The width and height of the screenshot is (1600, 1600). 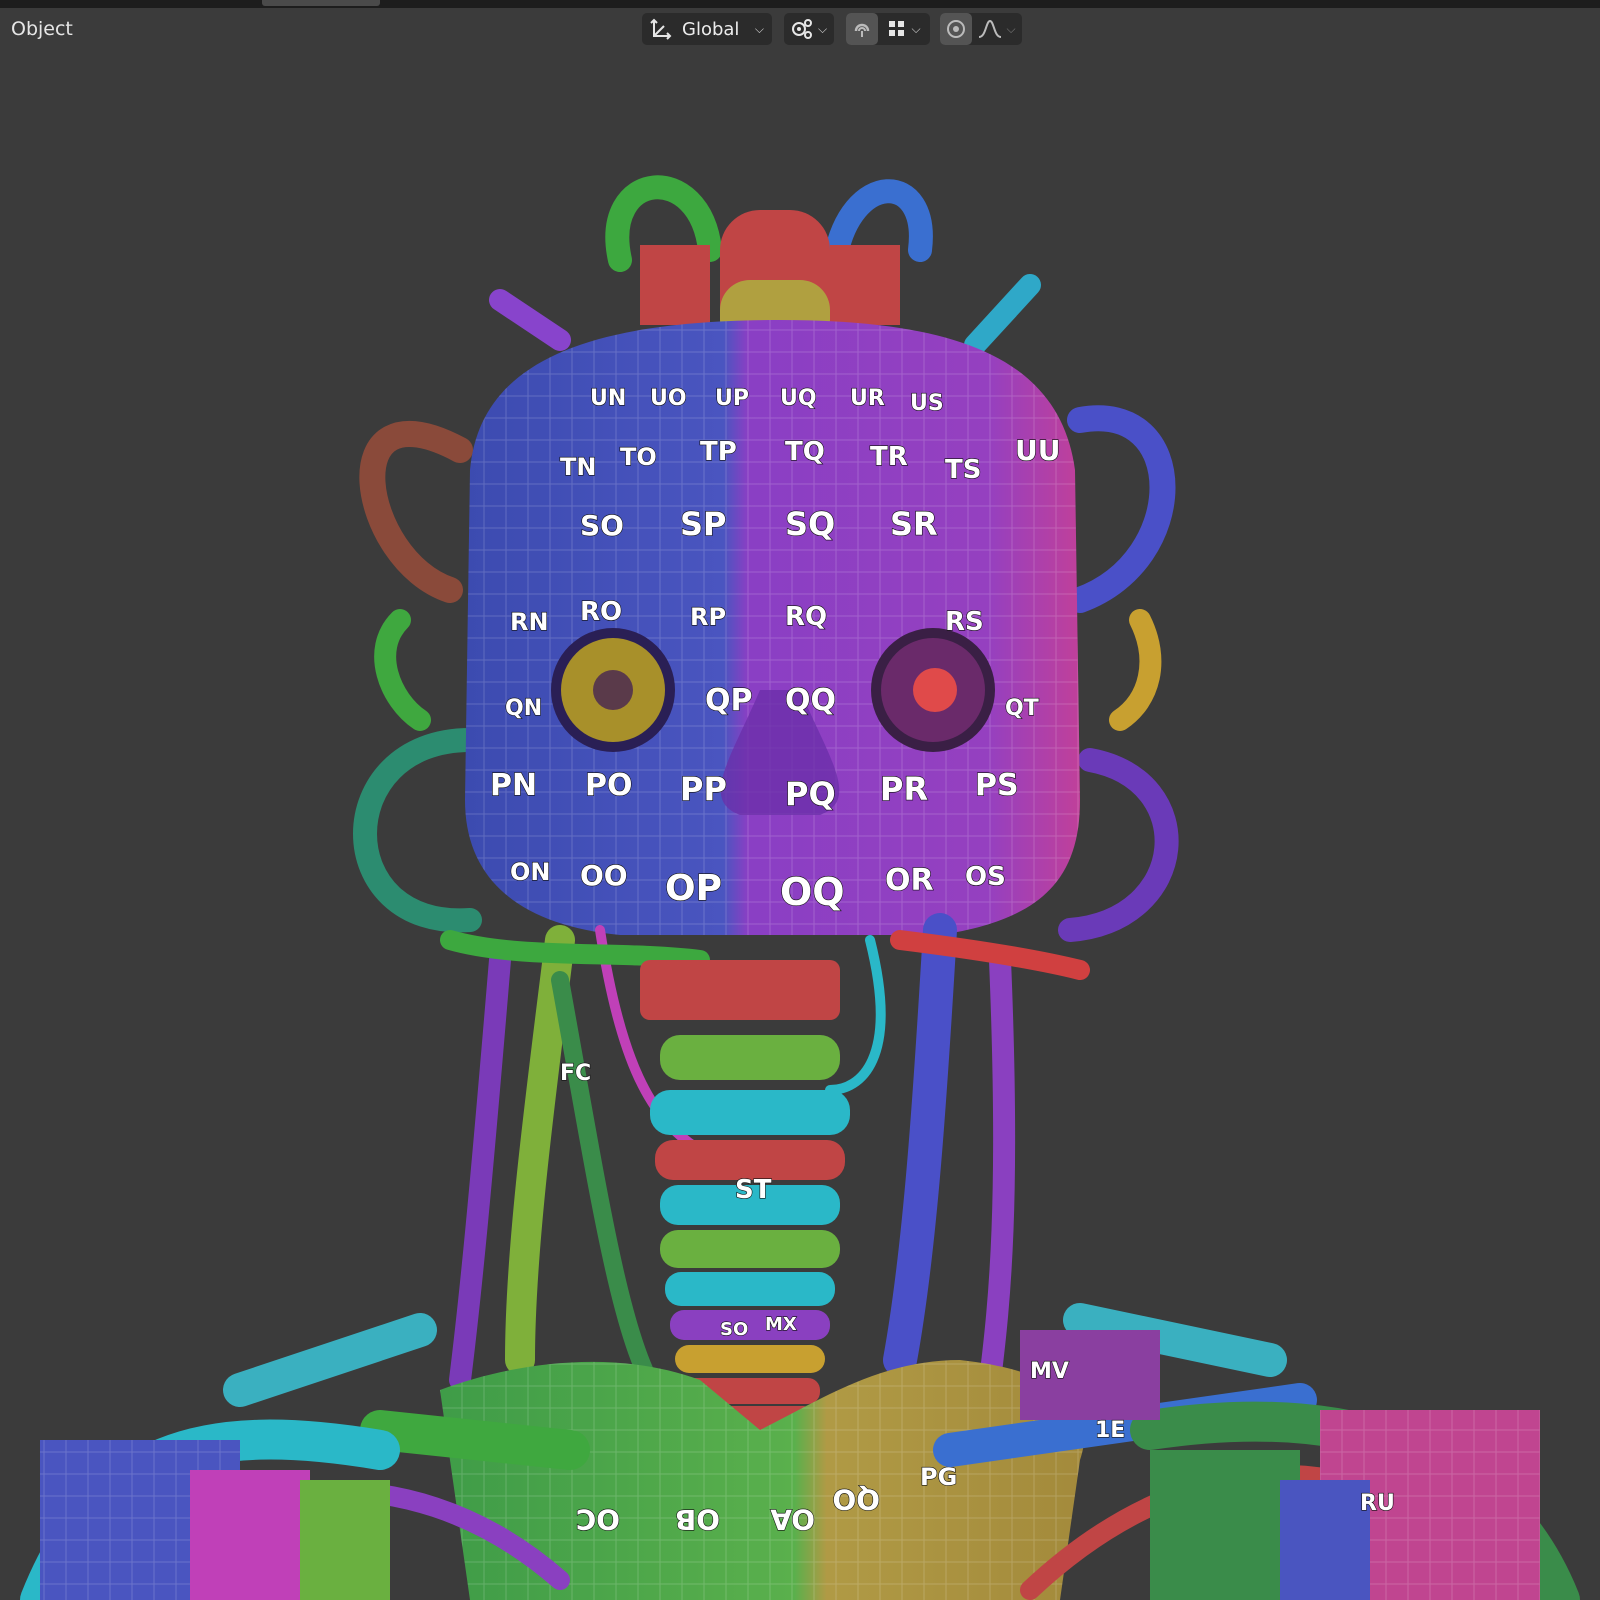 I want to click on svg-text: QO, so click(x=856, y=1499).